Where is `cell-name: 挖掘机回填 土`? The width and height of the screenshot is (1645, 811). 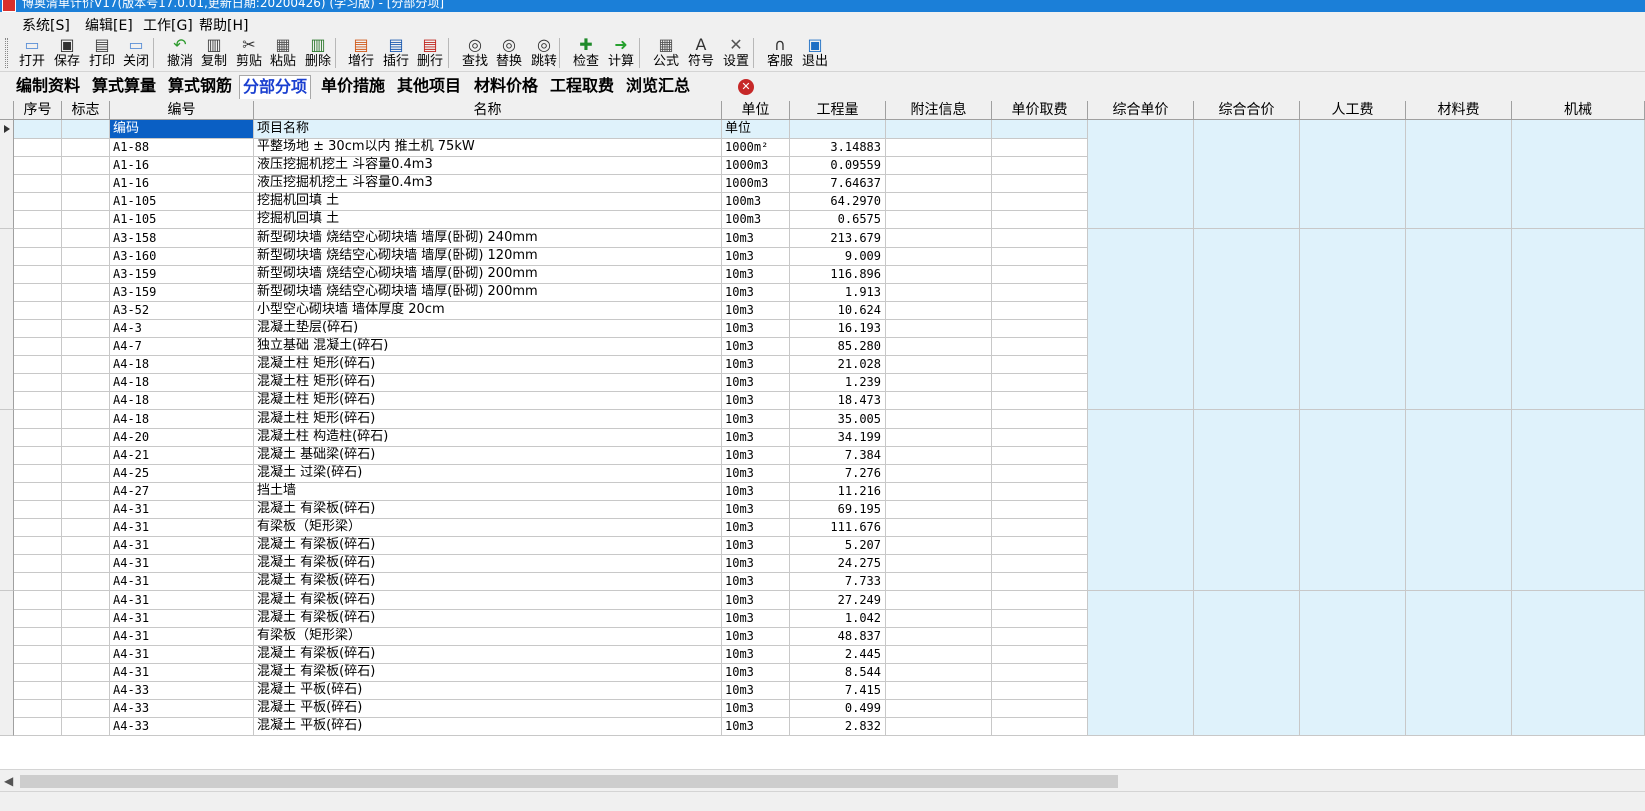 cell-name: 挖掘机回填 土 is located at coordinates (488, 220).